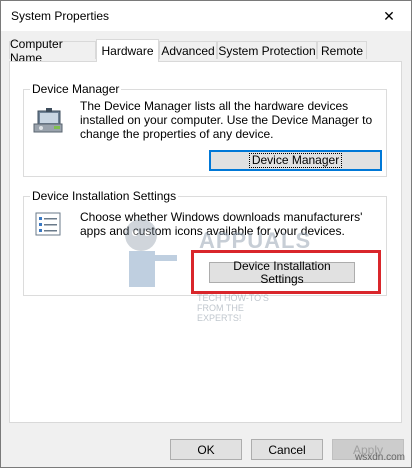  I want to click on button-label: Cancel, so click(287, 449).